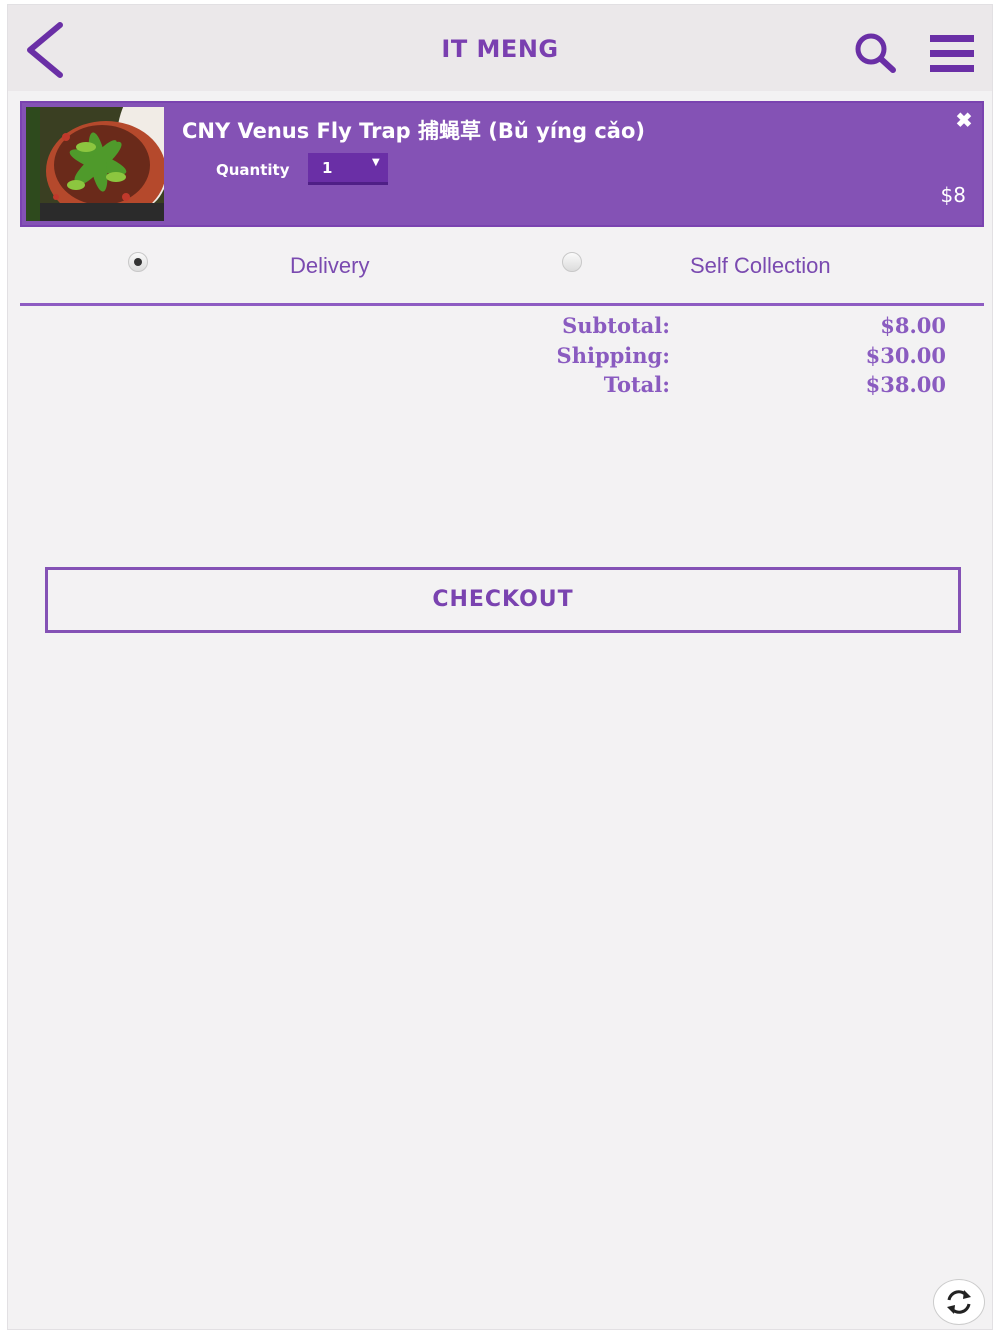  Describe the element at coordinates (913, 325) in the screenshot. I see `subtotal-value: $8.00` at that location.